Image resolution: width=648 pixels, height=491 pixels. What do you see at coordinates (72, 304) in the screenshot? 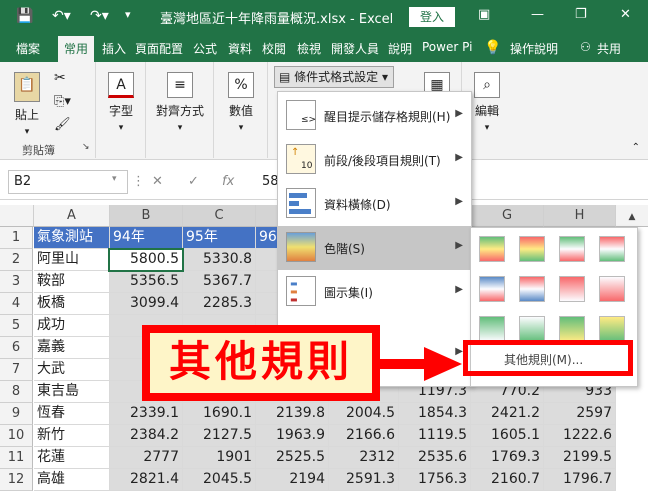
I see `grid-cell: 板橋` at bounding box center [72, 304].